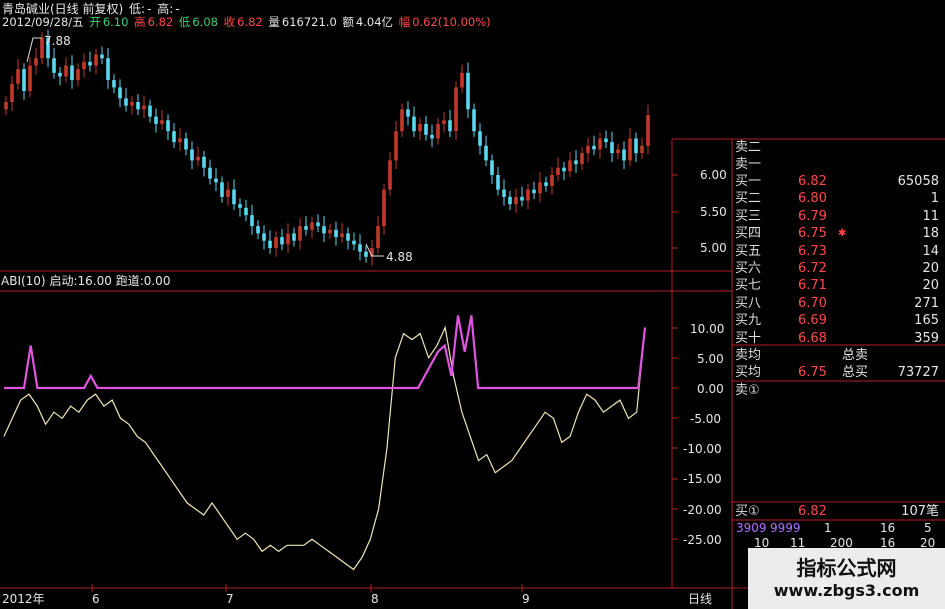 This screenshot has height=609, width=945. I want to click on chart-title-row: 青岛碱业(日线 前复权) 低: - 高: -, so click(92, 9).